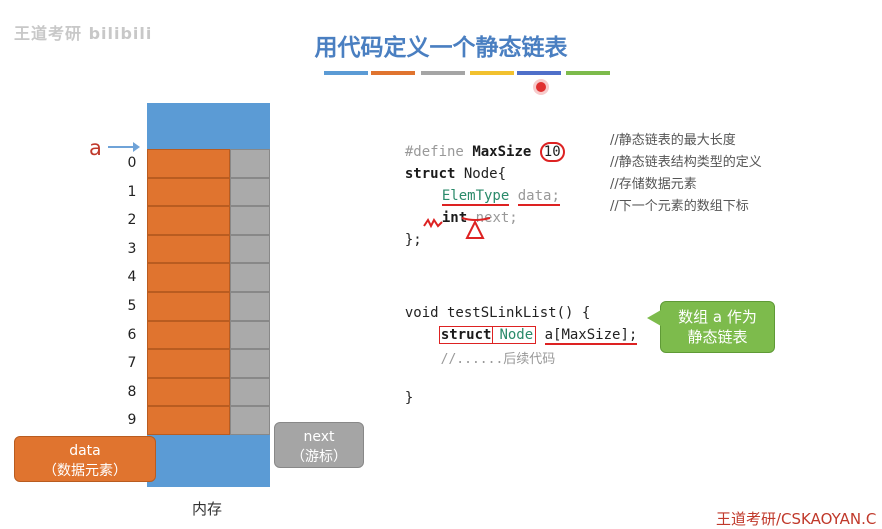 The image size is (882, 529). Describe the element at coordinates (591, 336) in the screenshot. I see `array-decl: a[MaxSize];` at that location.